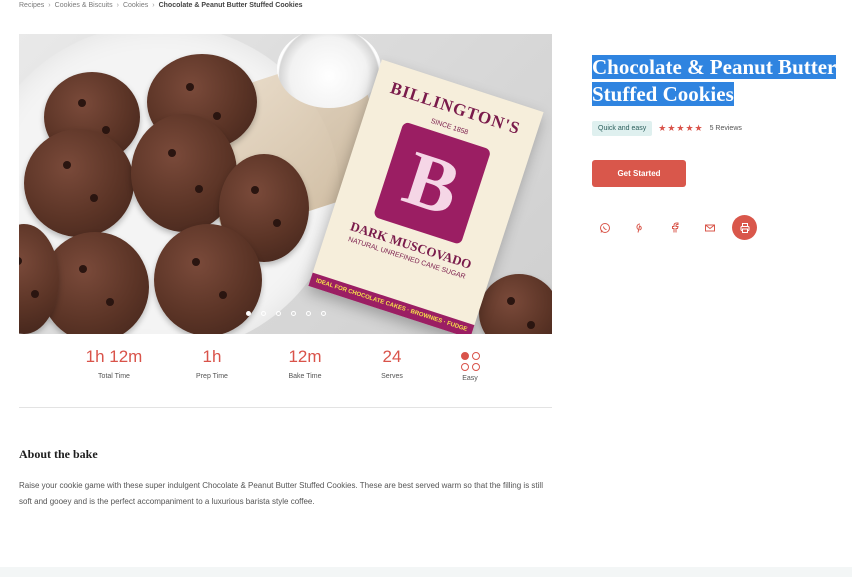  I want to click on stat-serves: 24 Serves, so click(392, 362).